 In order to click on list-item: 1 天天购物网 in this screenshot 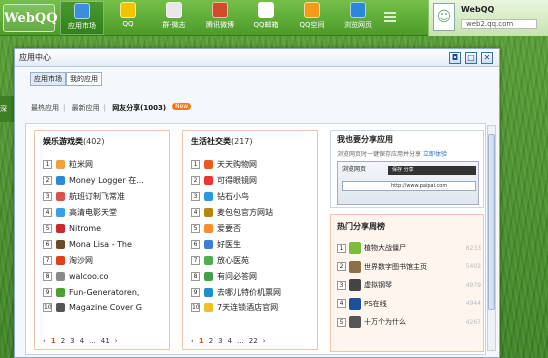, I will do `click(253, 165)`.